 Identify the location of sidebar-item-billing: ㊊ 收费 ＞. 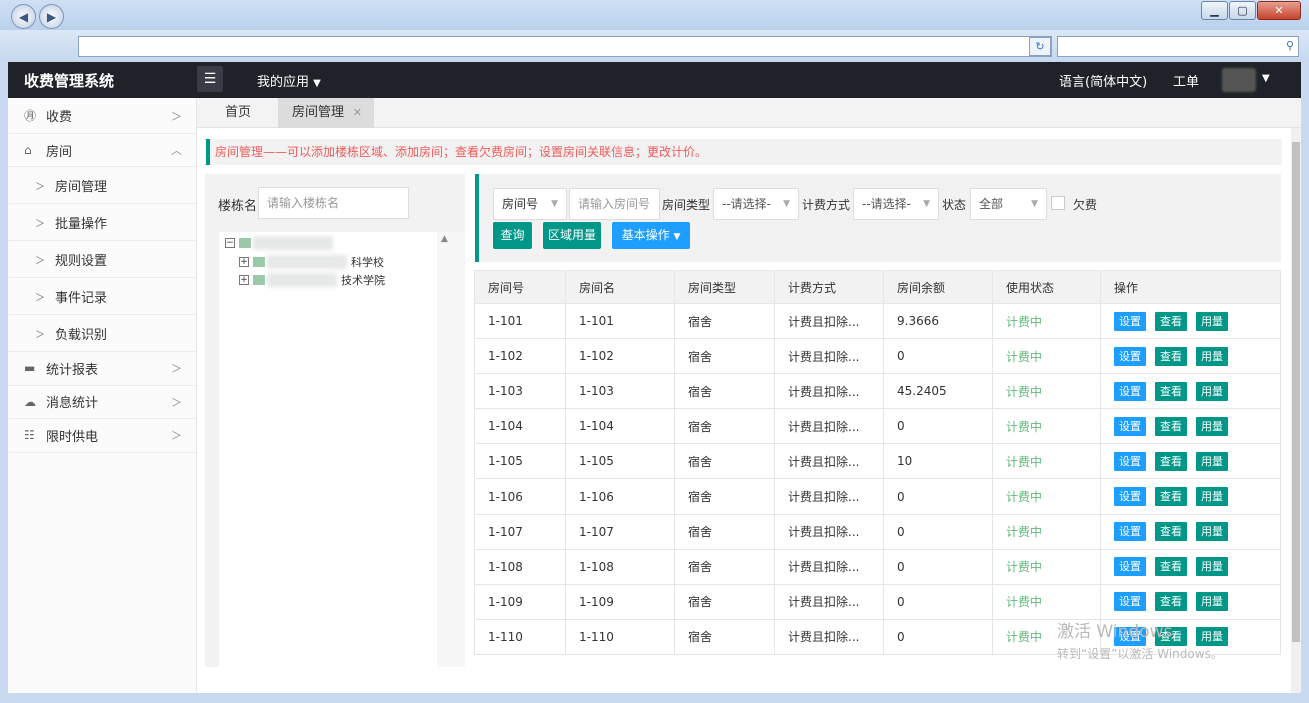
(102, 116).